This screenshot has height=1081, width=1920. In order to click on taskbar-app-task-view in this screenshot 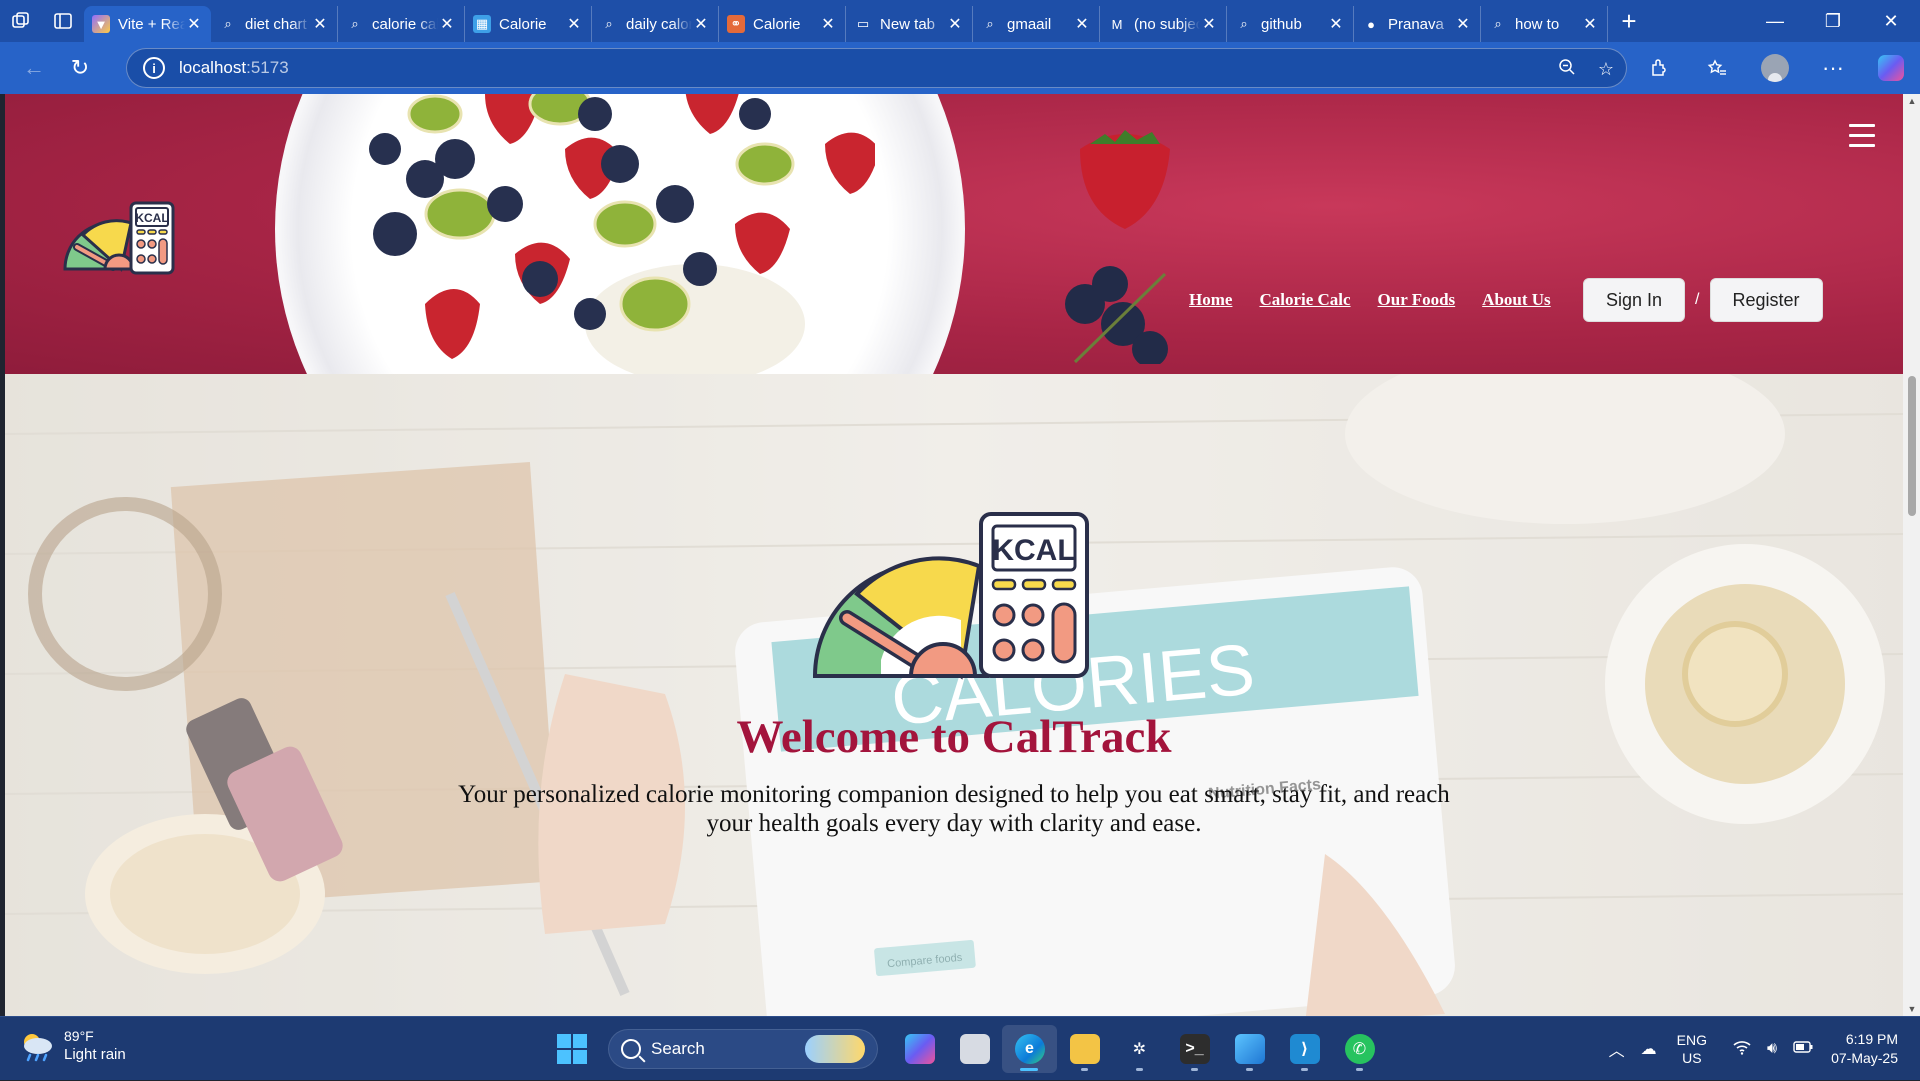, I will do `click(974, 1049)`.